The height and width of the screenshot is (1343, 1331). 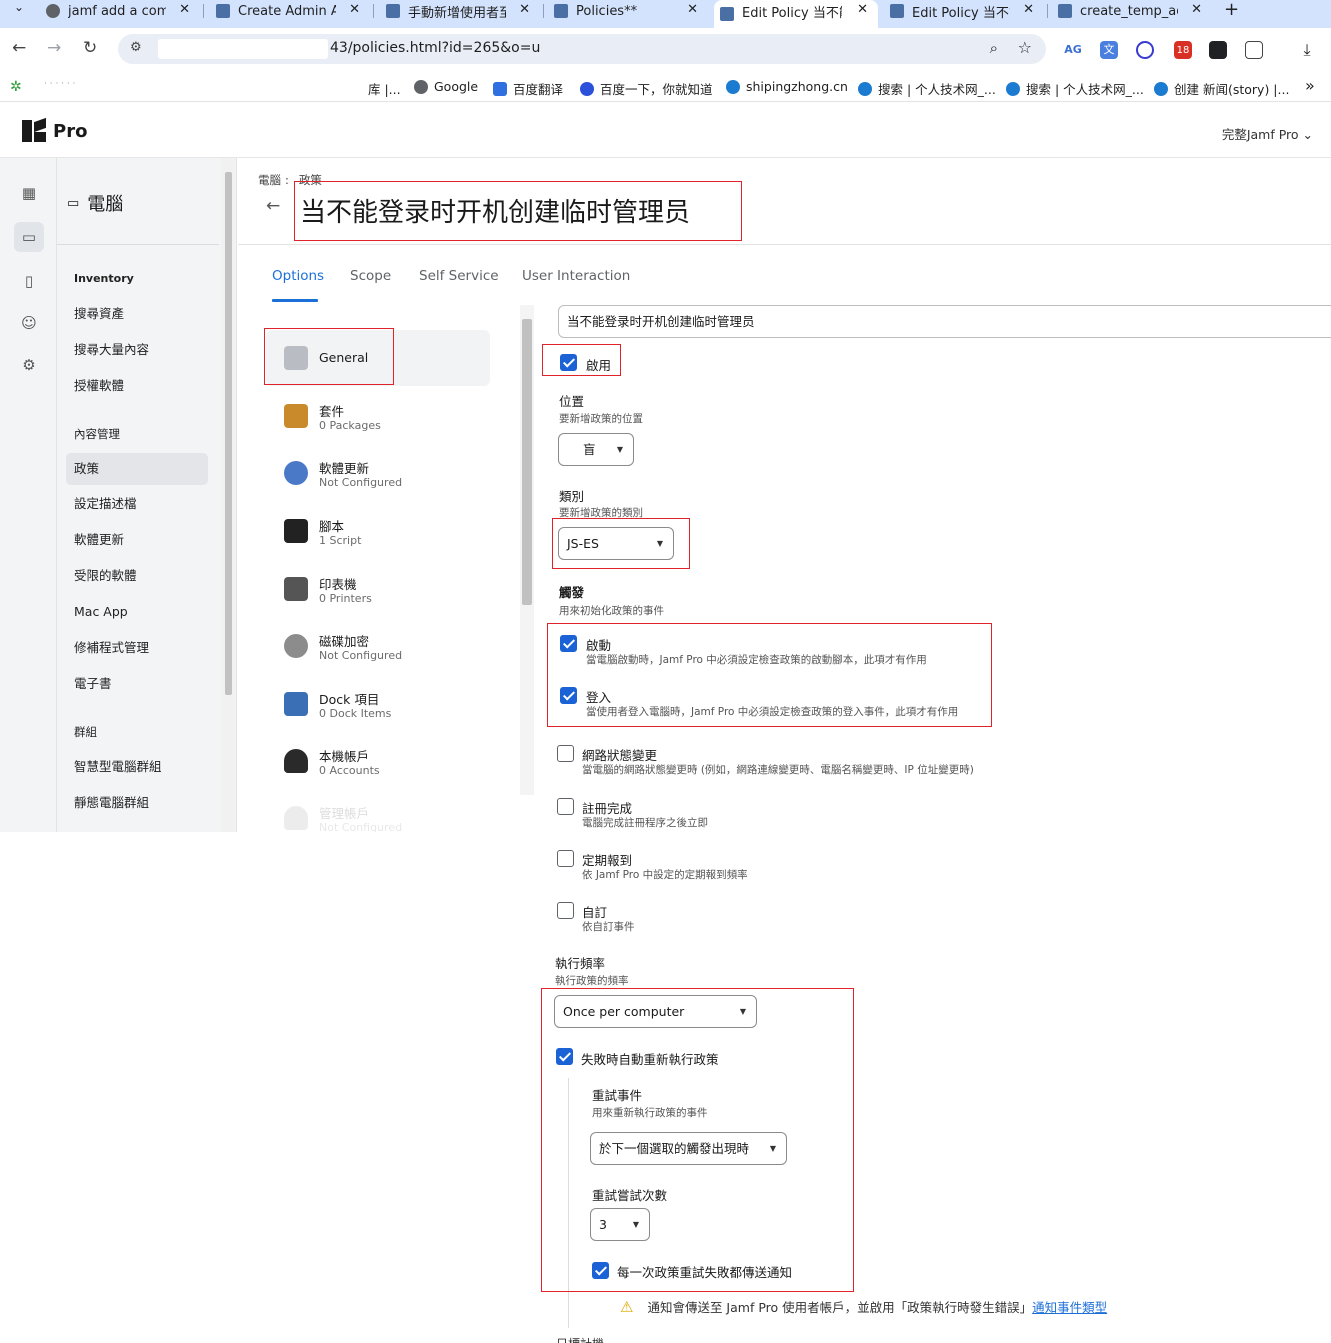 I want to click on bookmark-label: 百度翻译, so click(x=538, y=89).